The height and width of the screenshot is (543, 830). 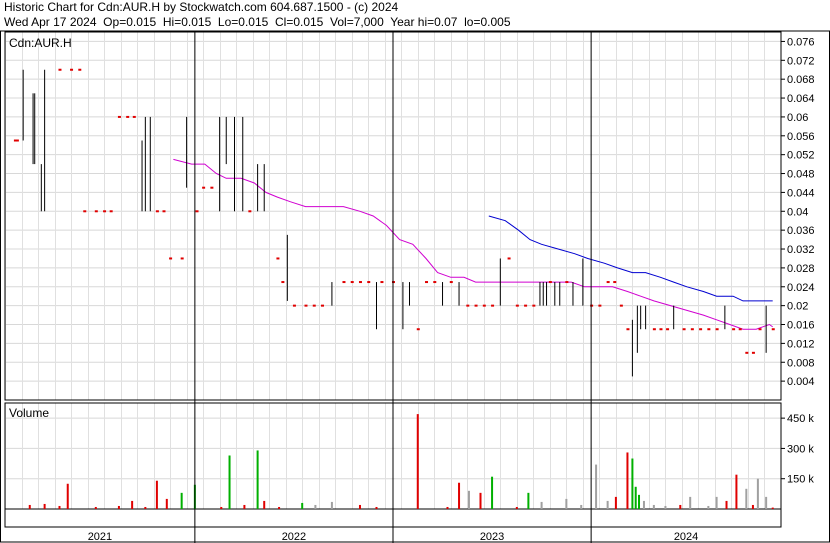 What do you see at coordinates (801, 382) in the screenshot?
I see `price-tick-label: 0.004` at bounding box center [801, 382].